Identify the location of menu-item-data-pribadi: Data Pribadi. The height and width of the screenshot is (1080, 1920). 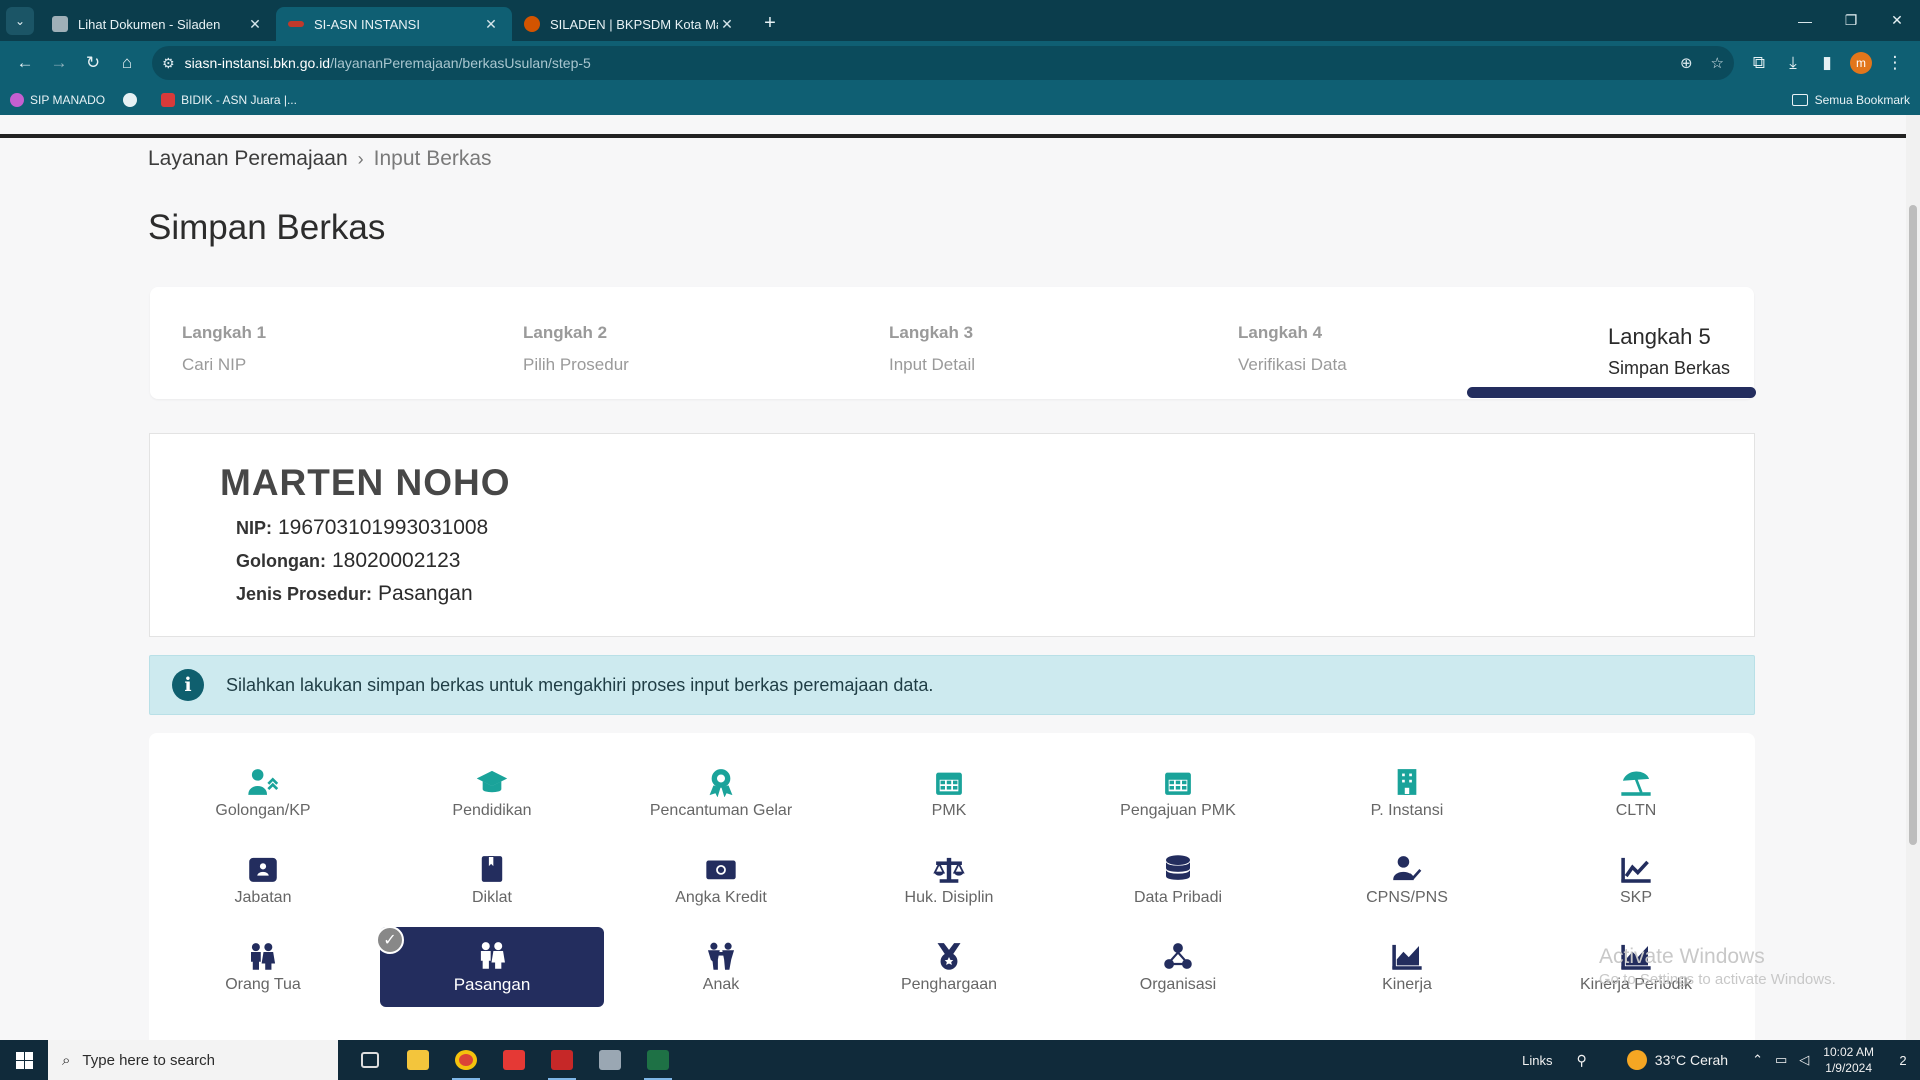
(1178, 880).